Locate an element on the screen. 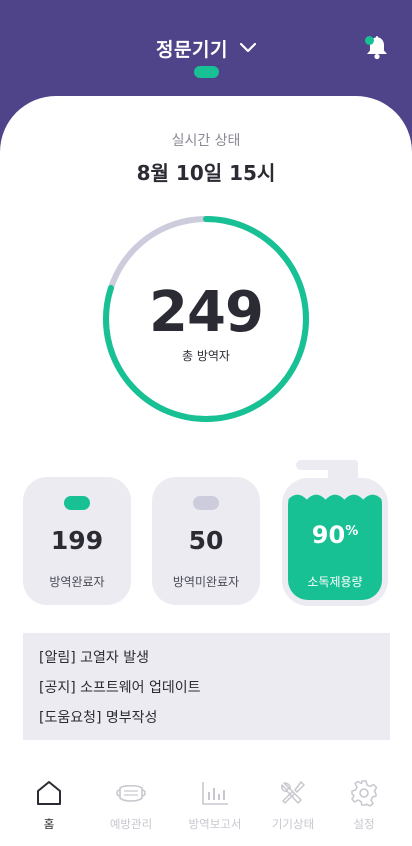 The height and width of the screenshot is (846, 412). notification-dot is located at coordinates (369, 40).